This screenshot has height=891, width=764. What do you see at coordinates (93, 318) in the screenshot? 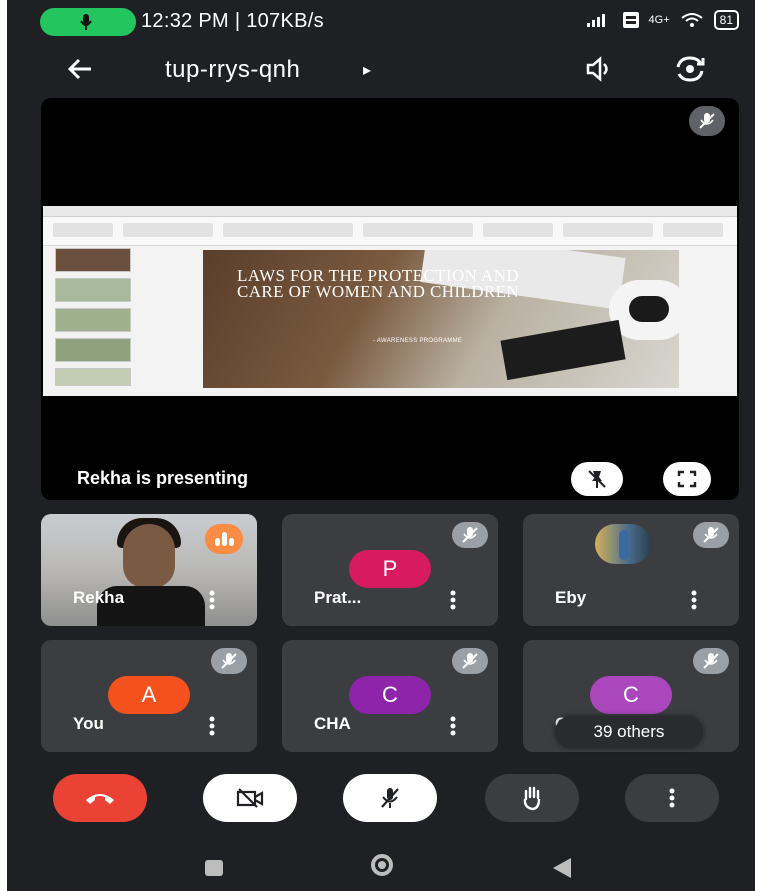
I see `slide-thumbnails` at bounding box center [93, 318].